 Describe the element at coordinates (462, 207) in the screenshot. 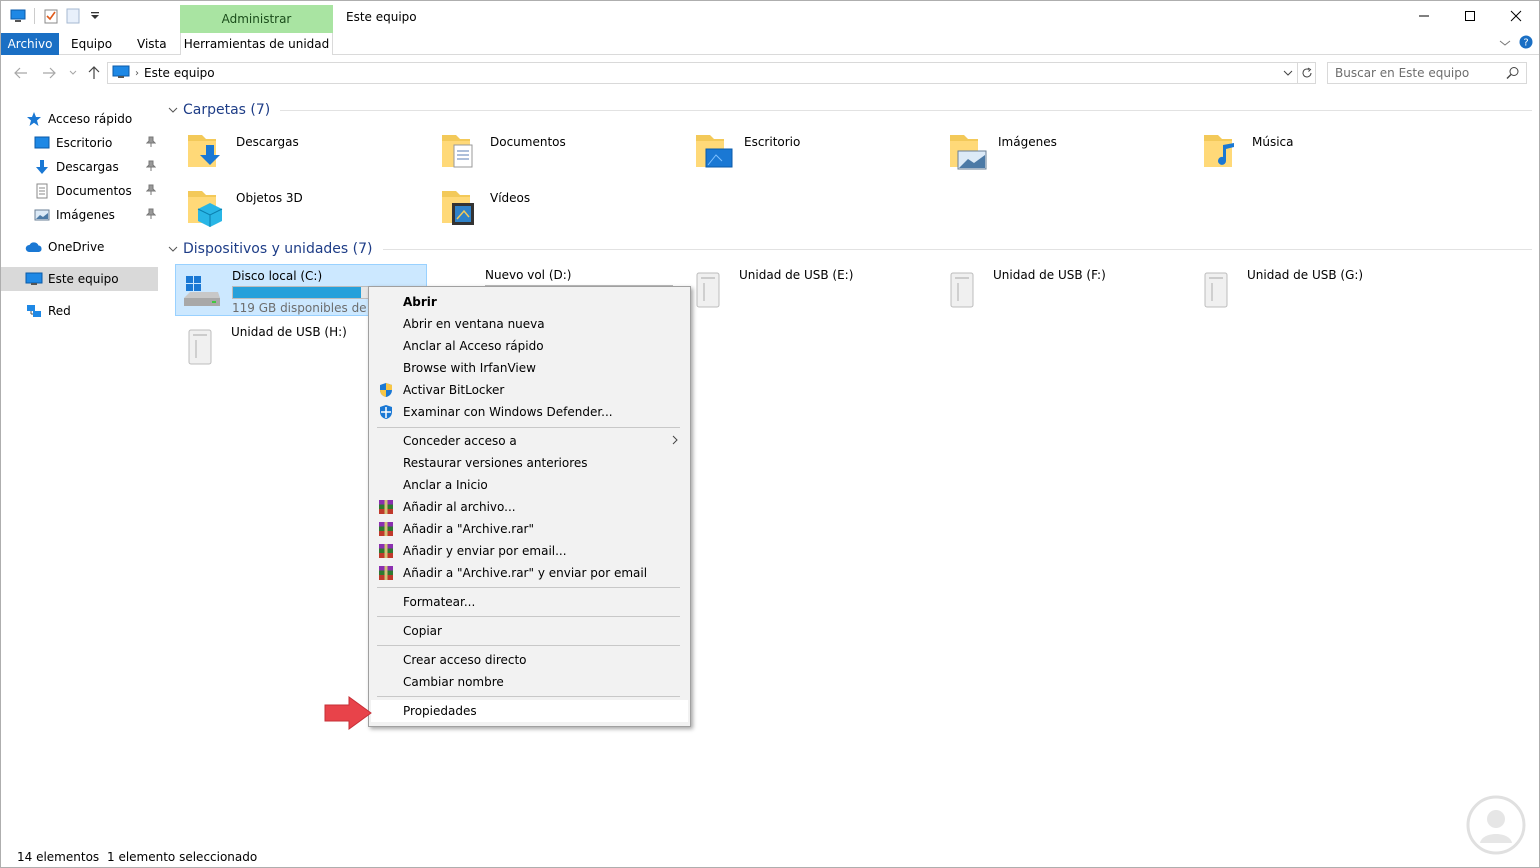

I see `videos-folder-icon` at that location.